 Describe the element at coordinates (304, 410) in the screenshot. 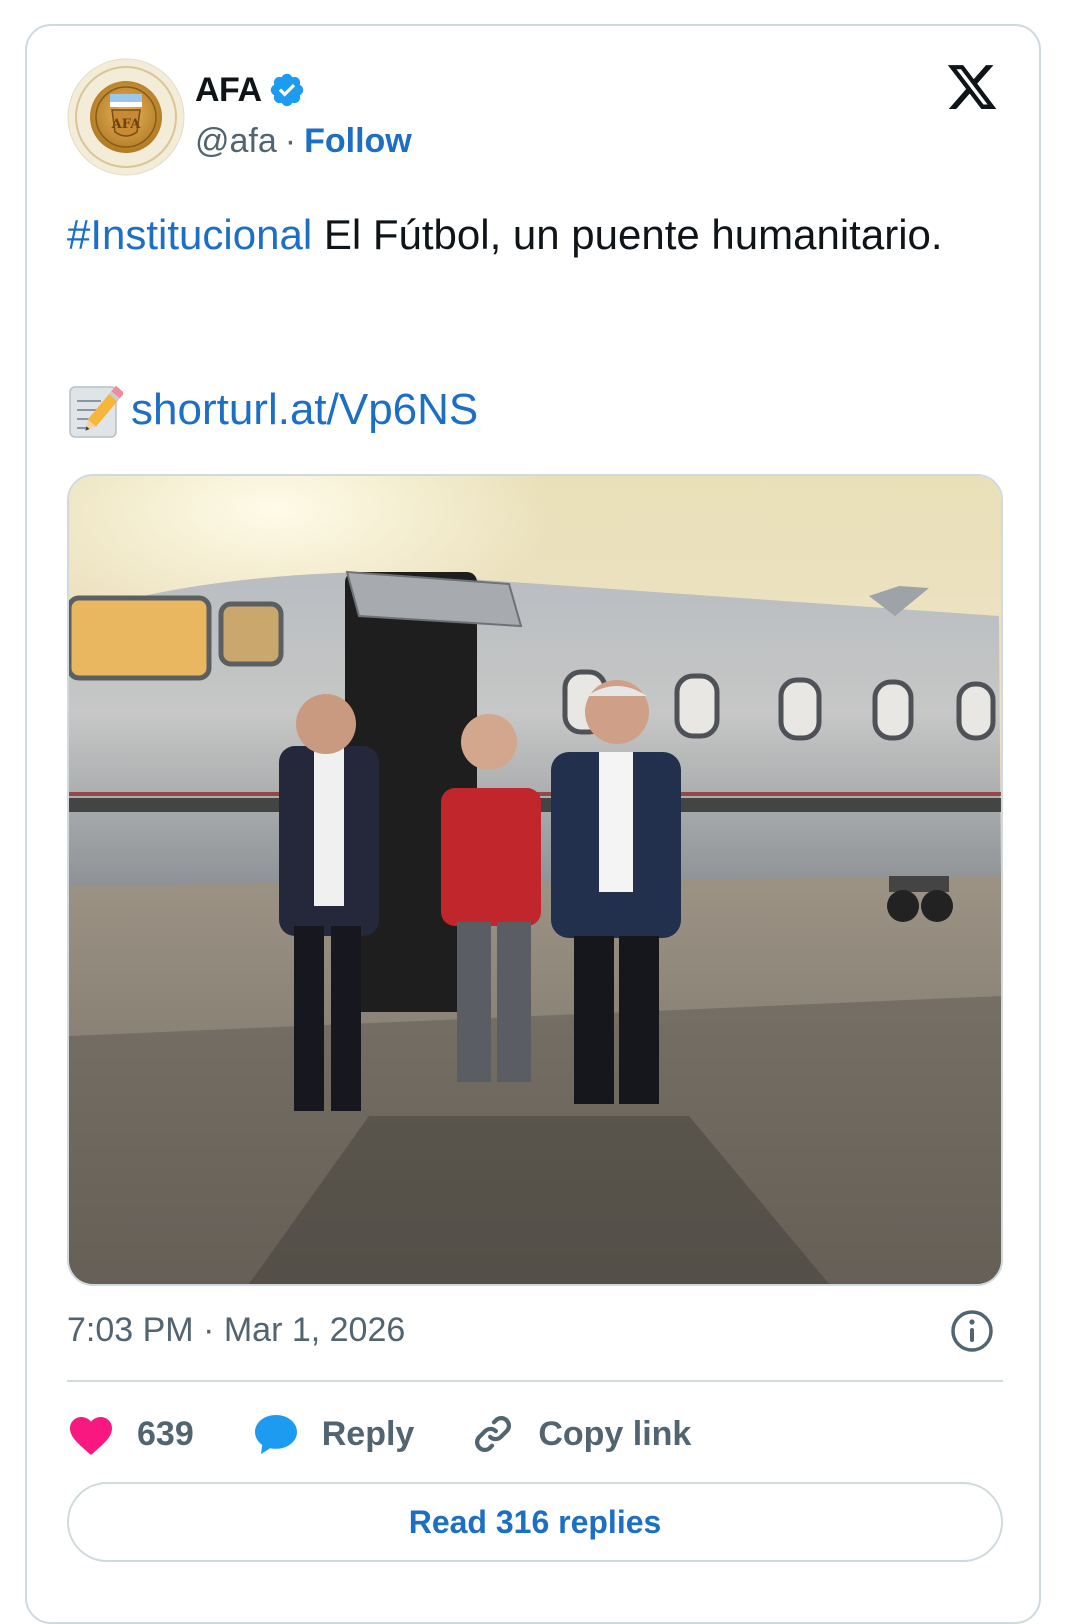

I see `shortened-url-link: shorturl.at/Vp6NS` at that location.